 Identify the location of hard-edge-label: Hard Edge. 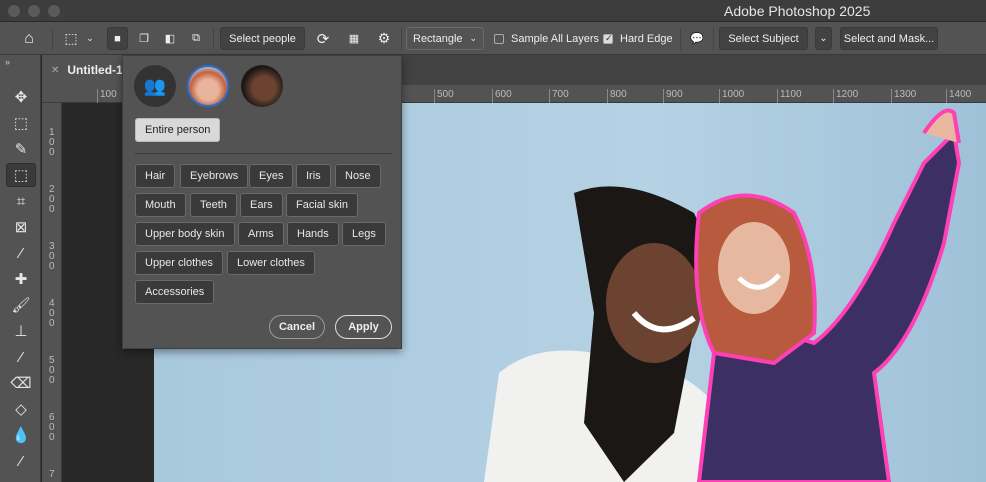
(646, 38).